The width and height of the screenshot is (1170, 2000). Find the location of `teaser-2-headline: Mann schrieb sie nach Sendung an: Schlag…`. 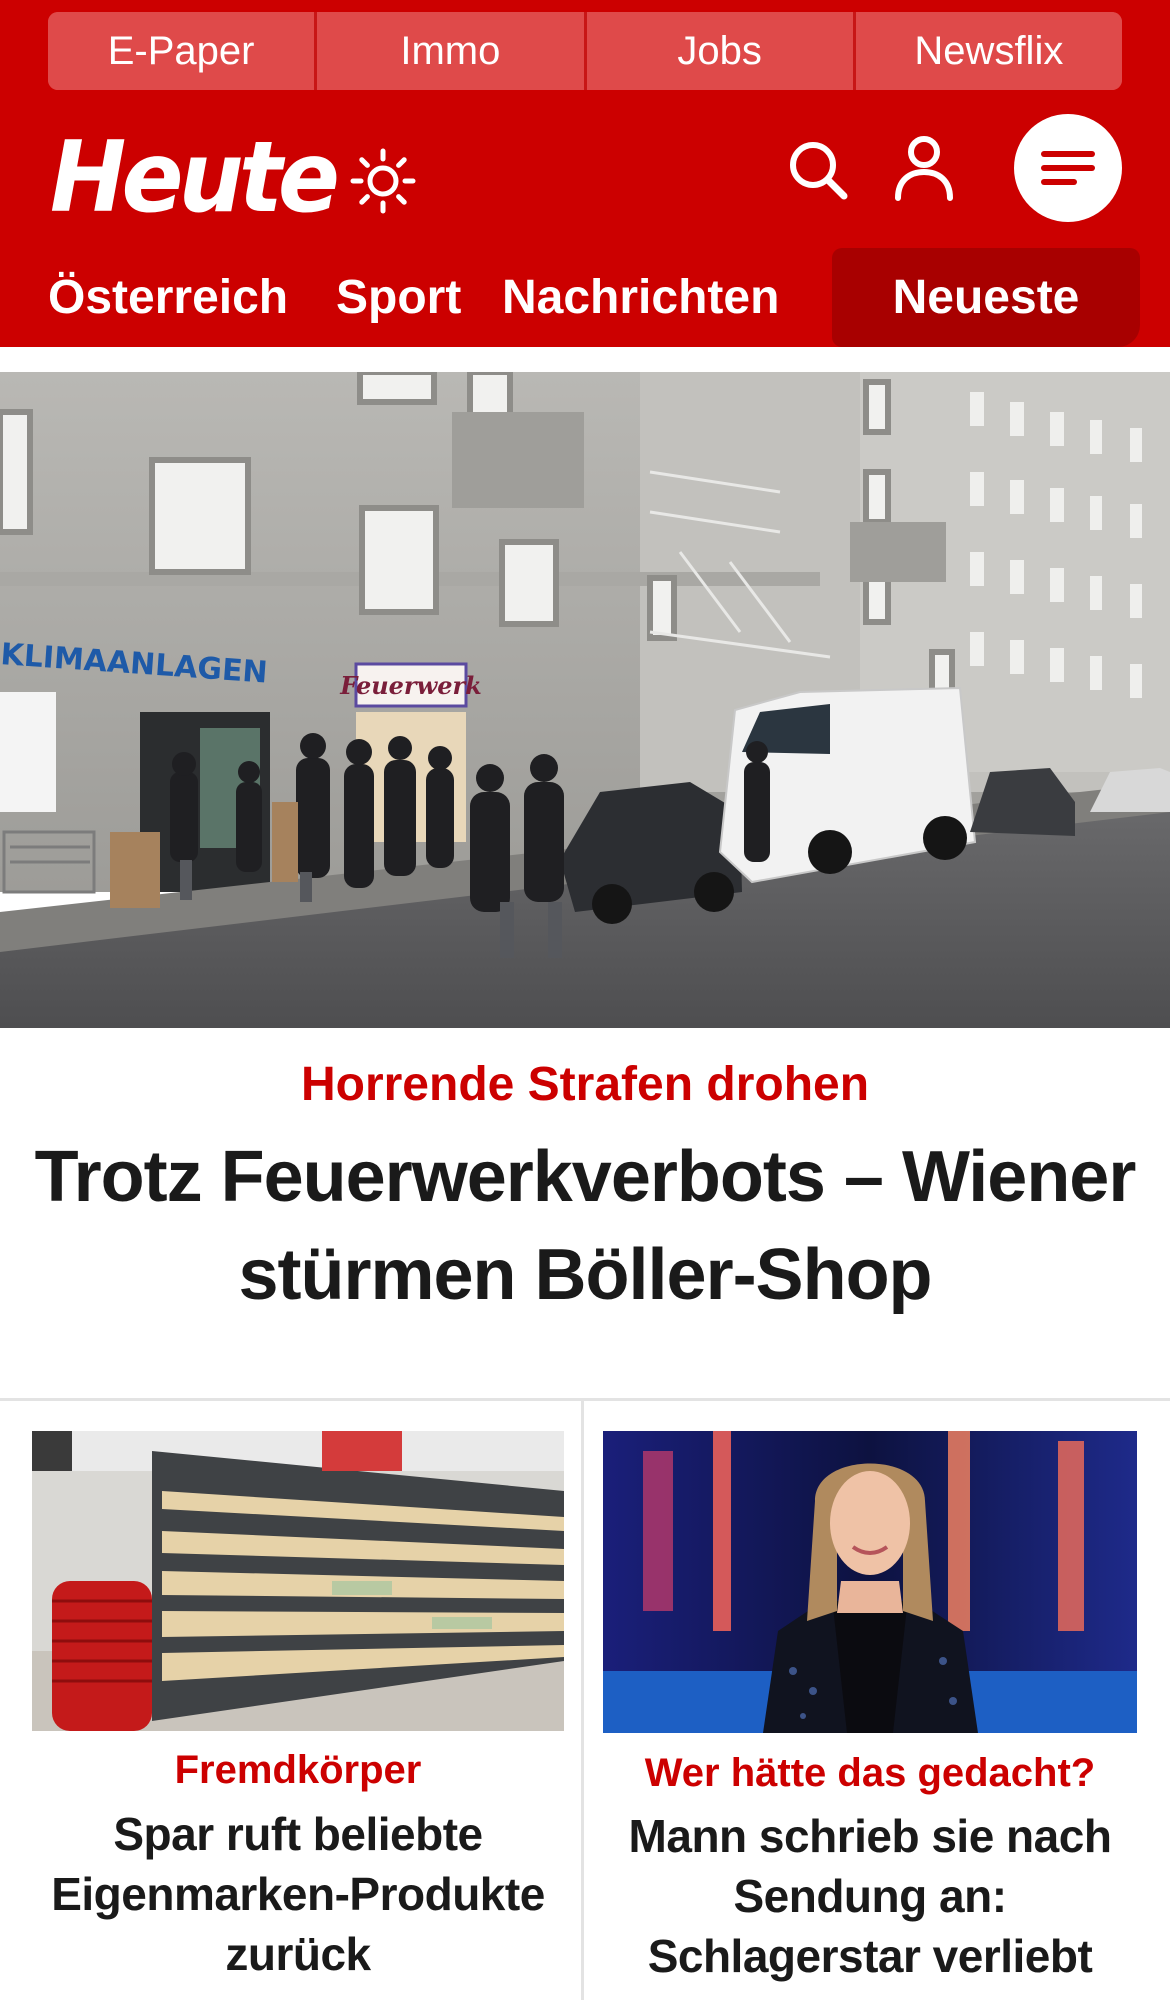

teaser-2-headline: Mann schrieb sie nach Sendung an: Schlag… is located at coordinates (870, 1896).